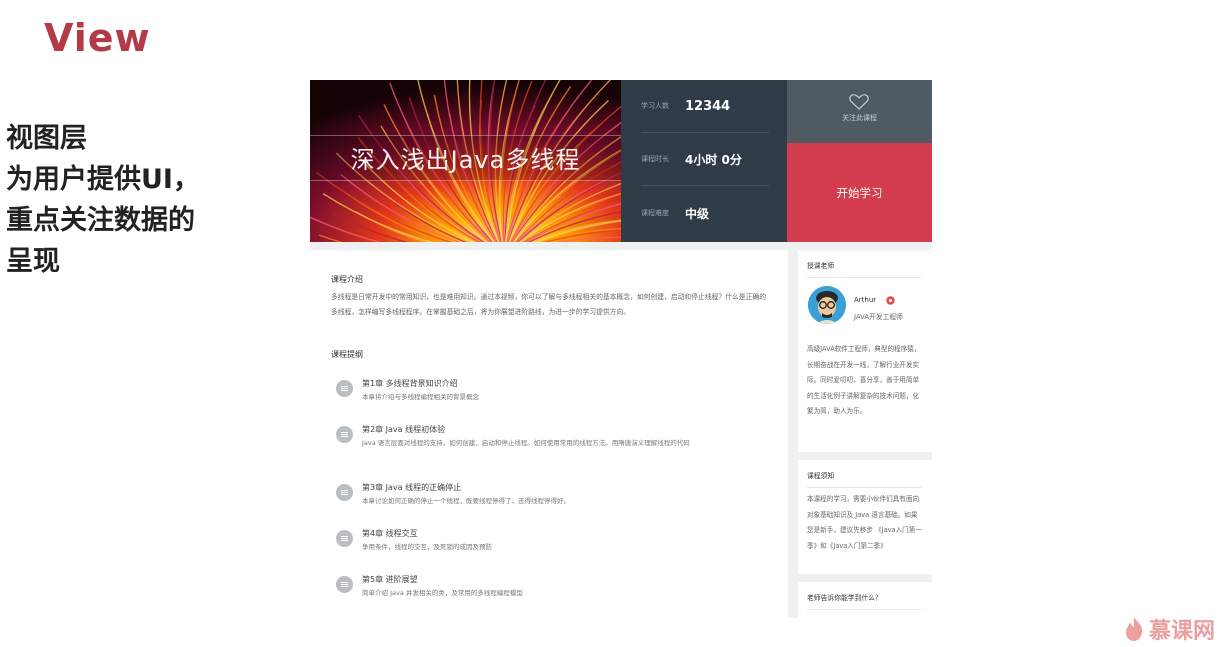  I want to click on start-learning-button: 开始学习, so click(859, 192).